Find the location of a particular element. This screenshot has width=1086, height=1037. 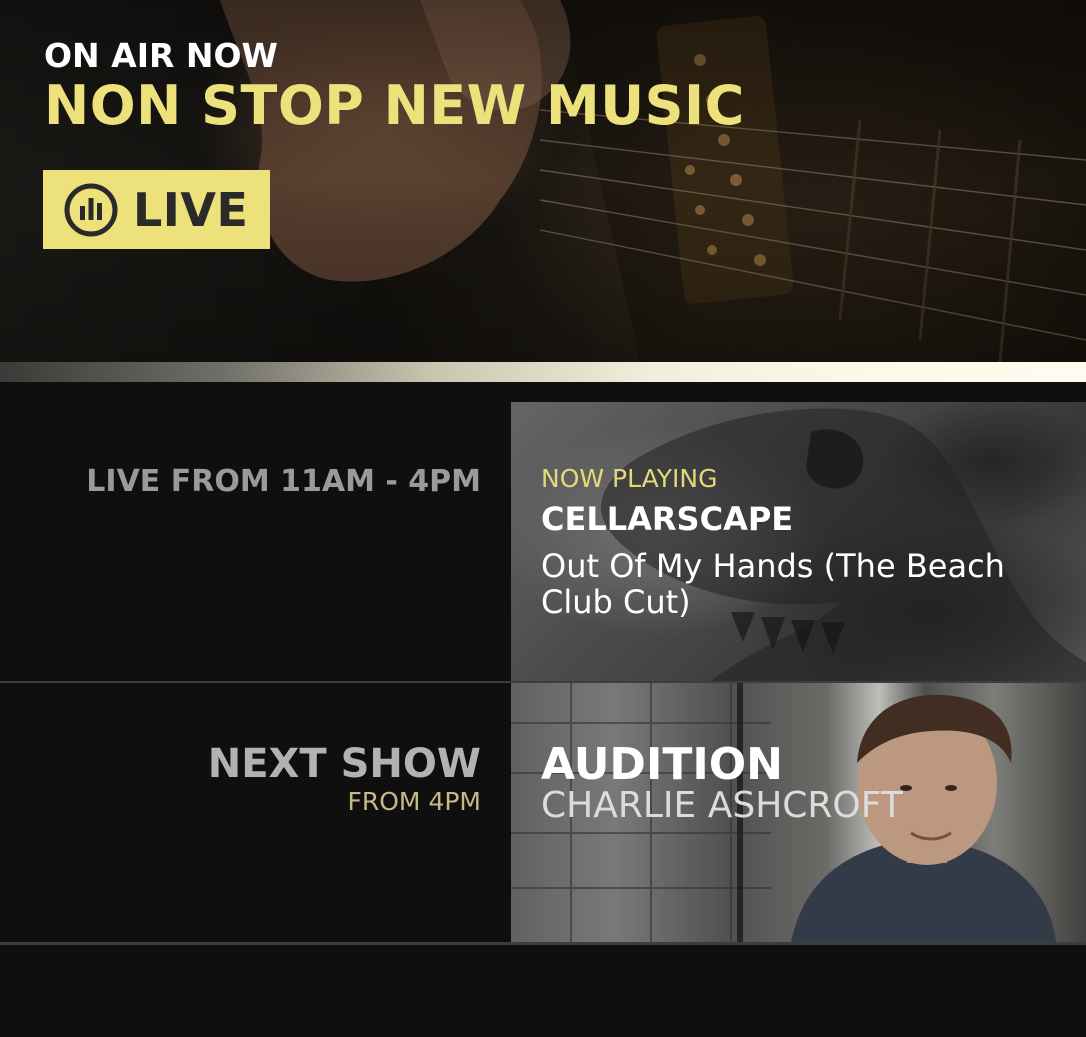

live-button: LIVE is located at coordinates (156, 209).